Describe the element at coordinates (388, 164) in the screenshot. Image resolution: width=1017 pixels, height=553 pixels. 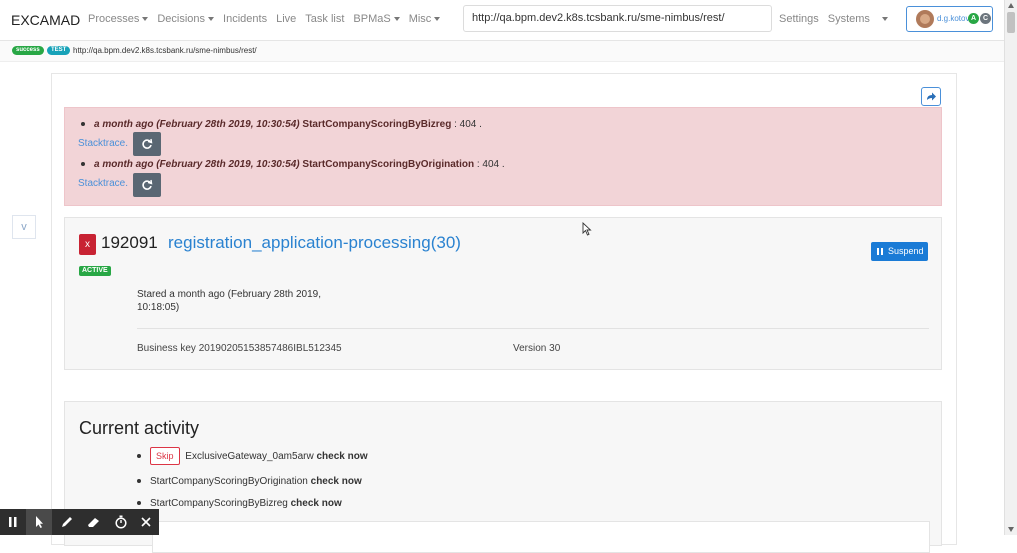
I see `incident-process: StartCompanyScoringByOrigination` at that location.